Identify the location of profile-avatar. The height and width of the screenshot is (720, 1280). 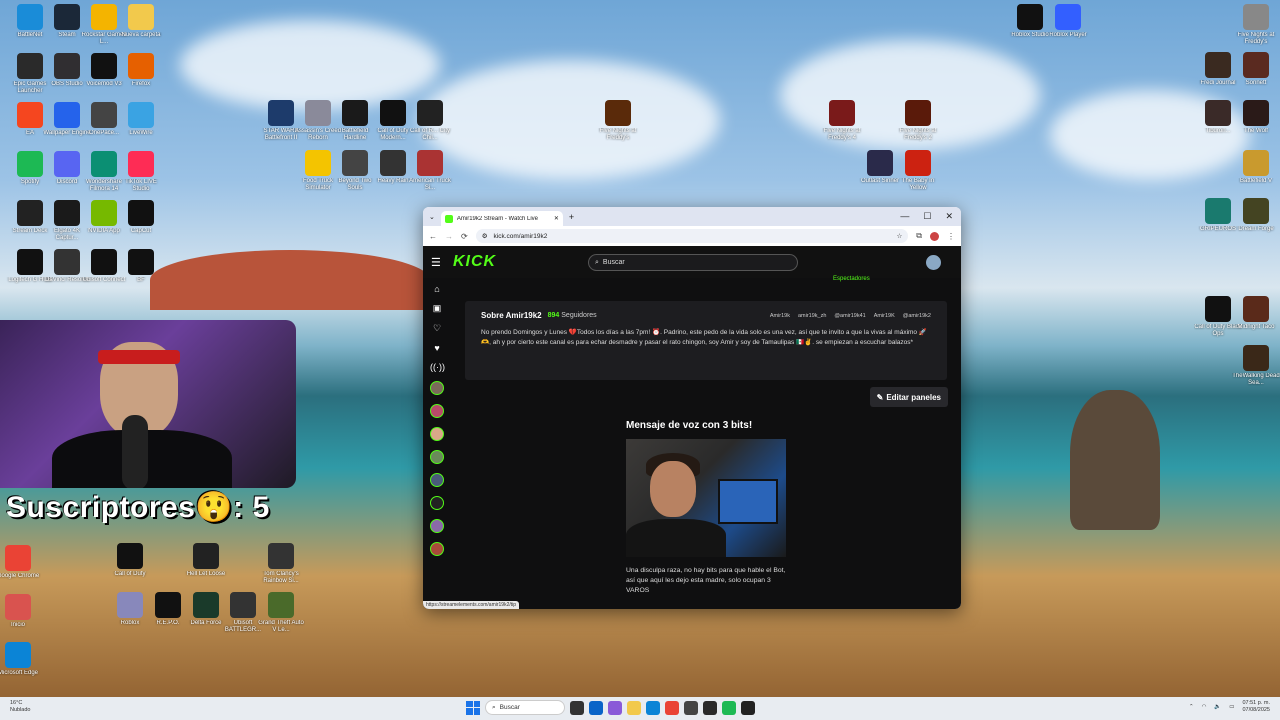
(934, 236).